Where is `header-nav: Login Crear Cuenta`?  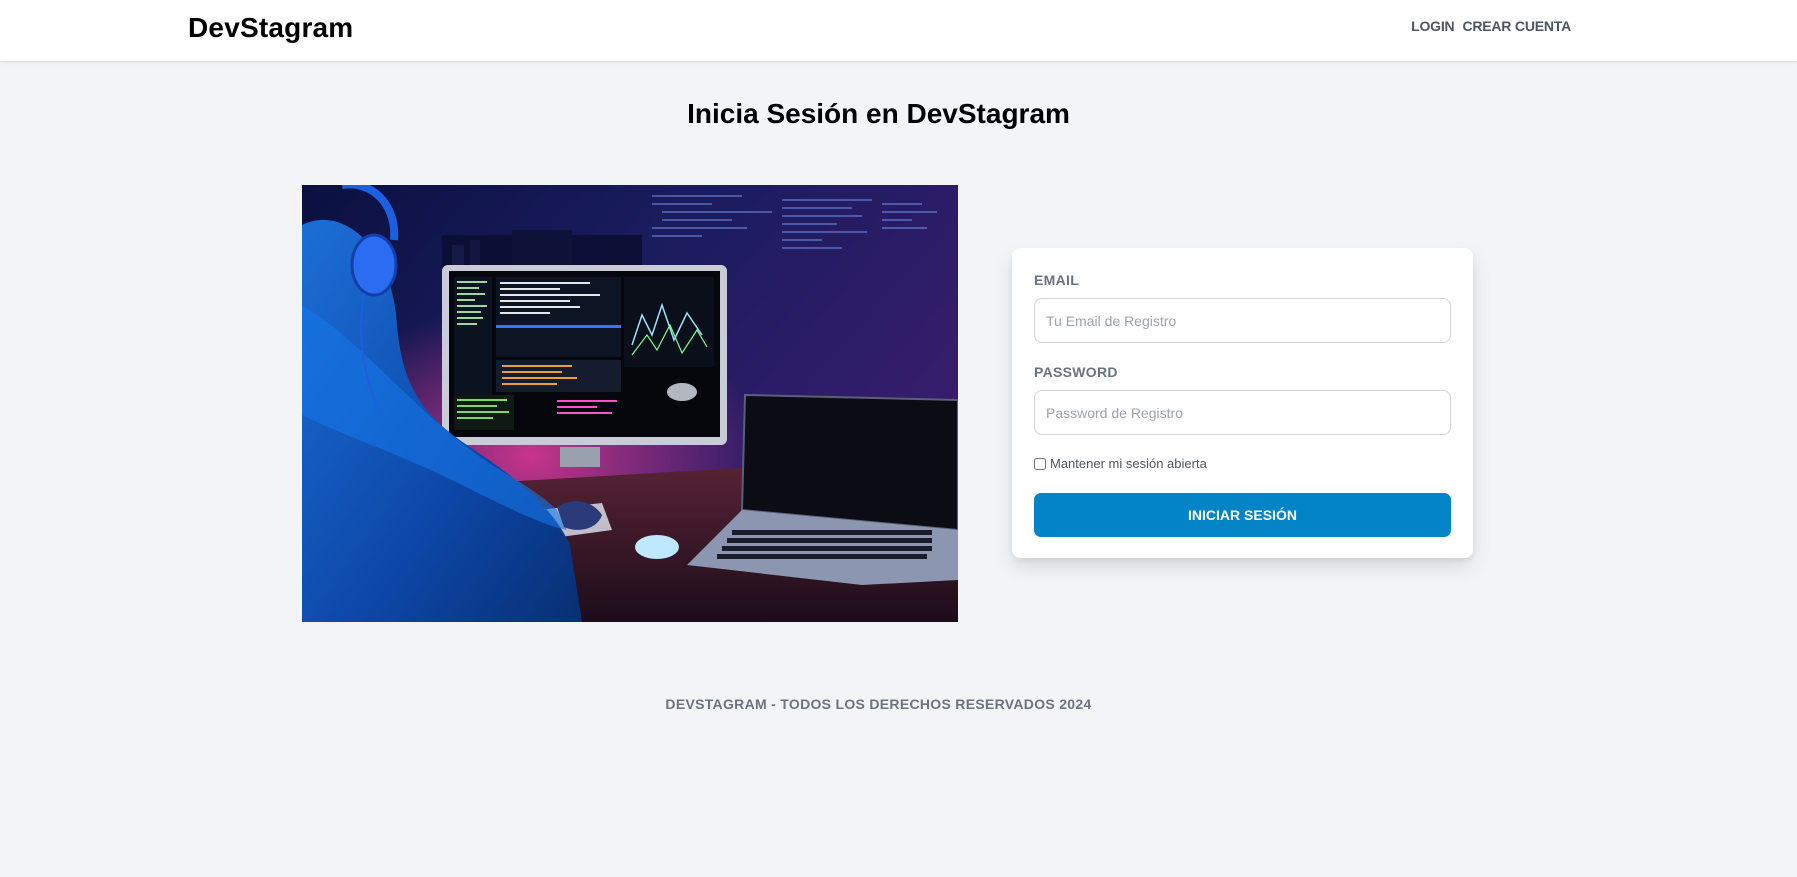 header-nav: Login Crear Cuenta is located at coordinates (1491, 26).